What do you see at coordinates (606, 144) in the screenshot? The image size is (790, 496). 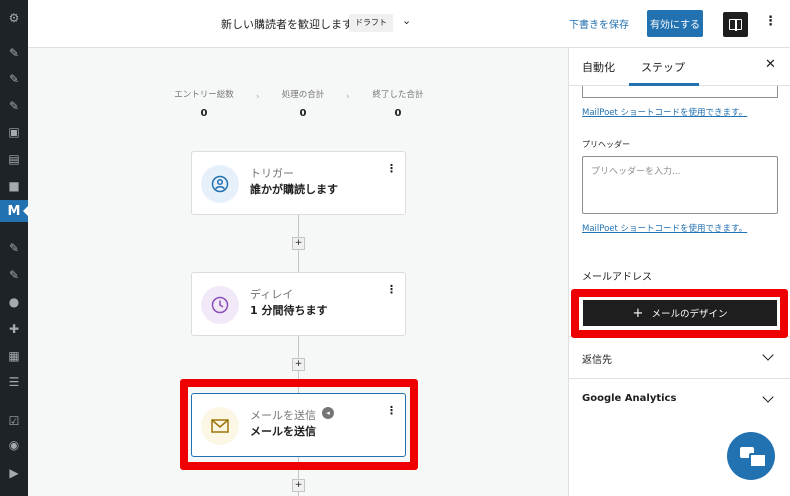 I see `preheader-label: プリヘッダー` at bounding box center [606, 144].